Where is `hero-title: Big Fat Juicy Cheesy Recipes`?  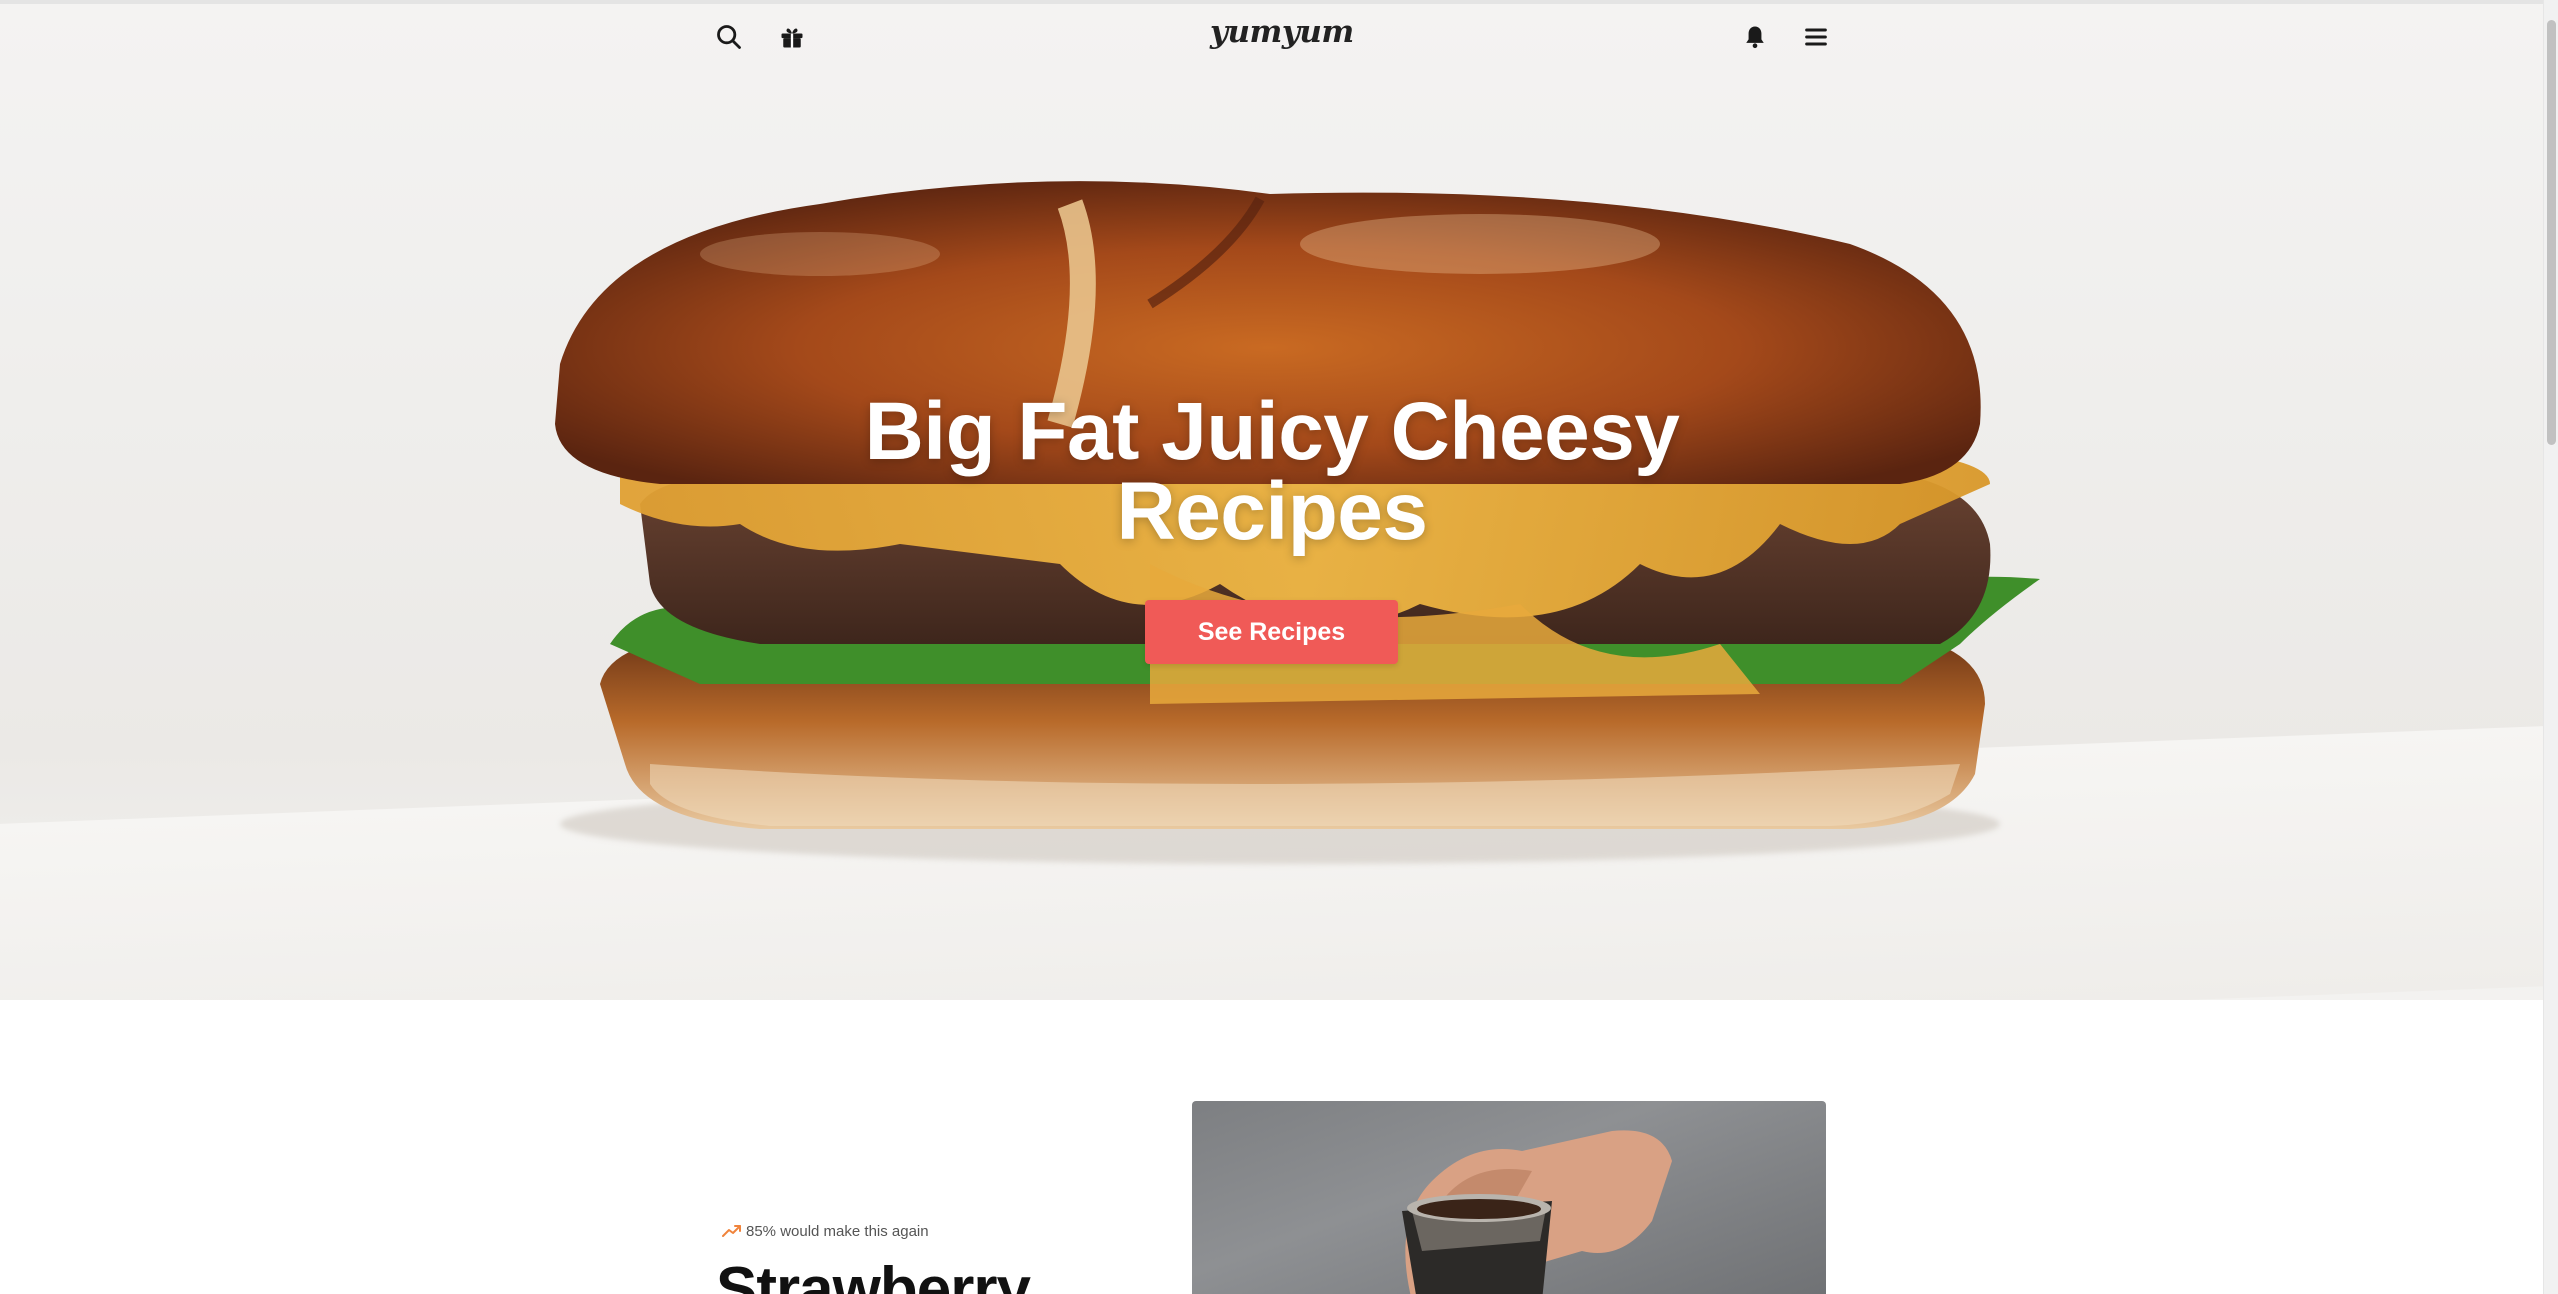 hero-title: Big Fat Juicy Cheesy Recipes is located at coordinates (1272, 471).